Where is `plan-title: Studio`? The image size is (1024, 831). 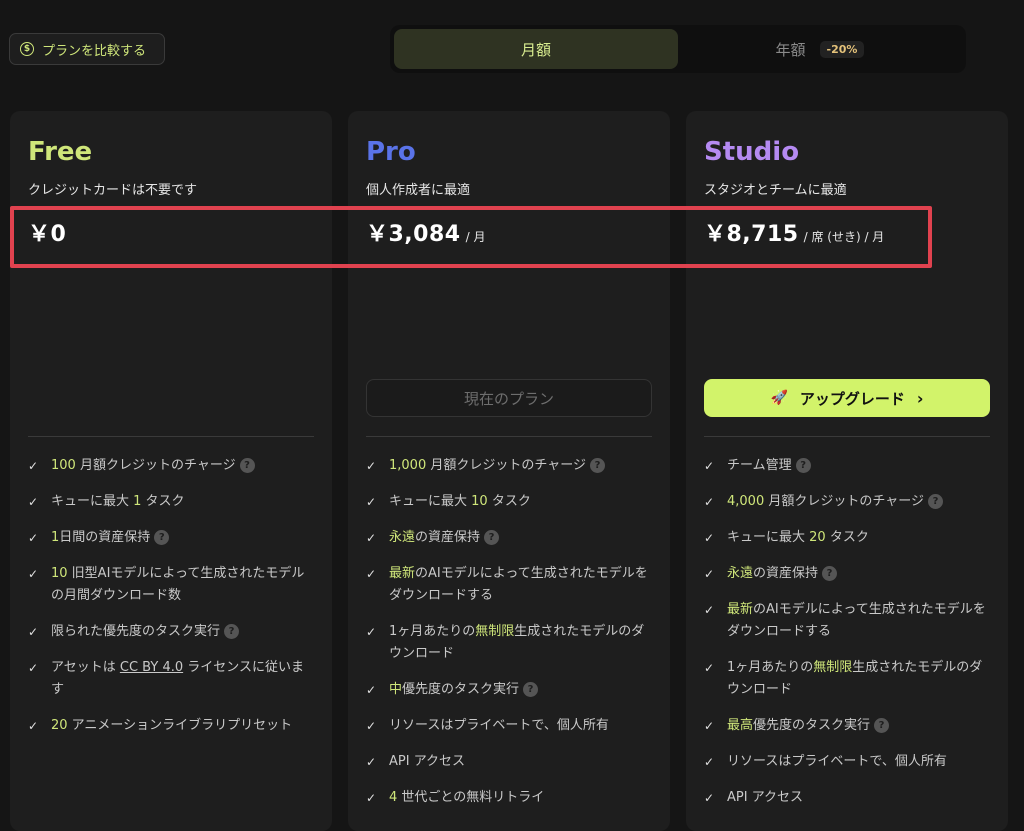
plan-title: Studio is located at coordinates (752, 152).